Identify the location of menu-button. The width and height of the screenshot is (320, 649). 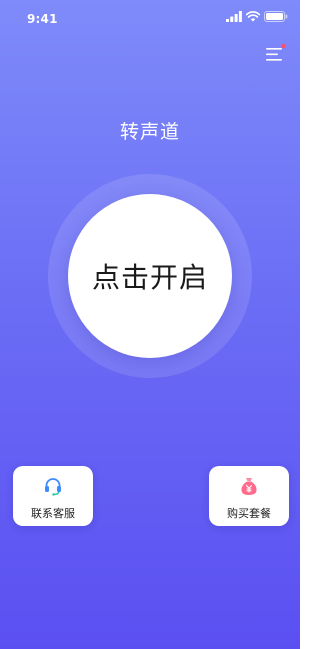
(275, 54).